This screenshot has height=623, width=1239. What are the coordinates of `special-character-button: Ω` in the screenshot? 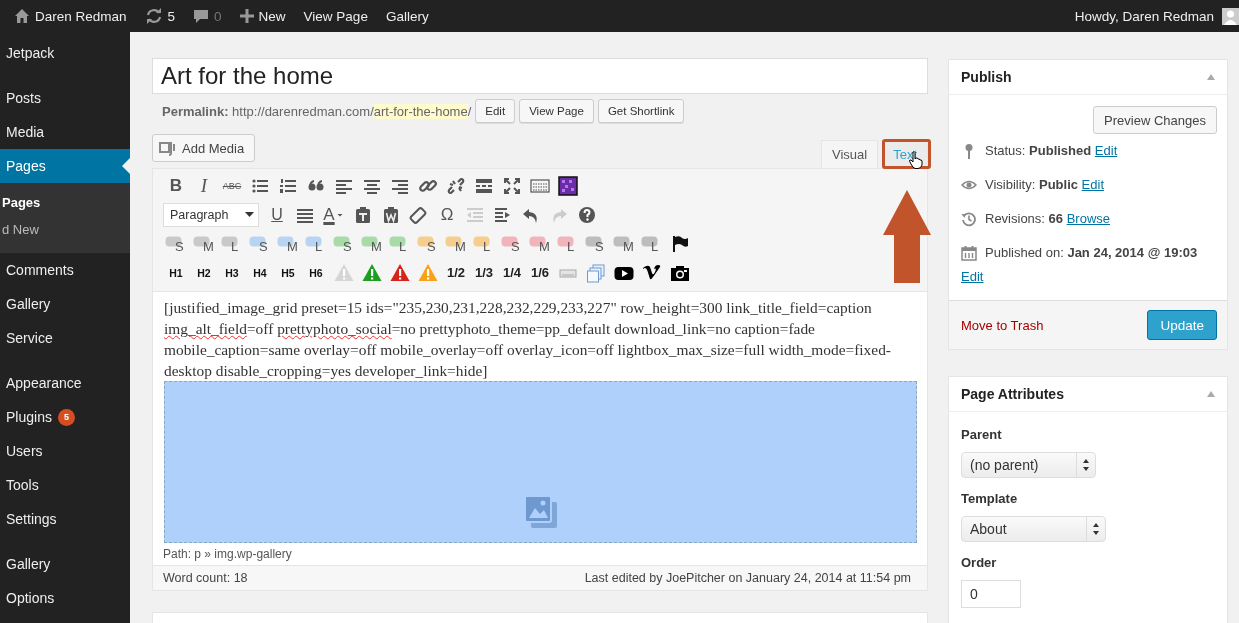 It's located at (447, 214).